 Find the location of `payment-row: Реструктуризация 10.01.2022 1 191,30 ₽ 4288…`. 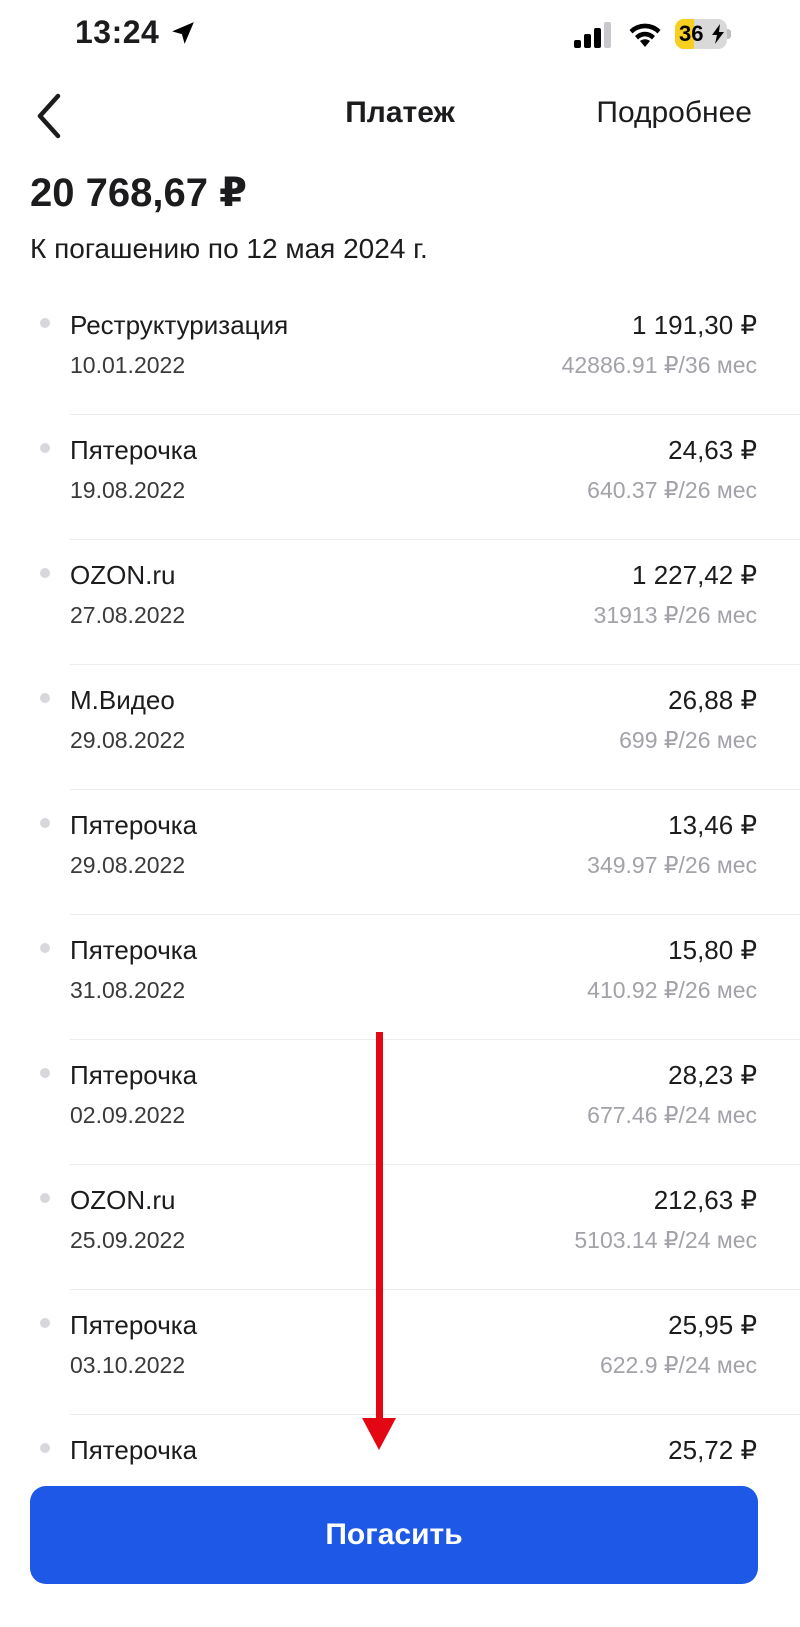

payment-row: Реструктуризация 10.01.2022 1 191,30 ₽ 4288… is located at coordinates (400, 352).